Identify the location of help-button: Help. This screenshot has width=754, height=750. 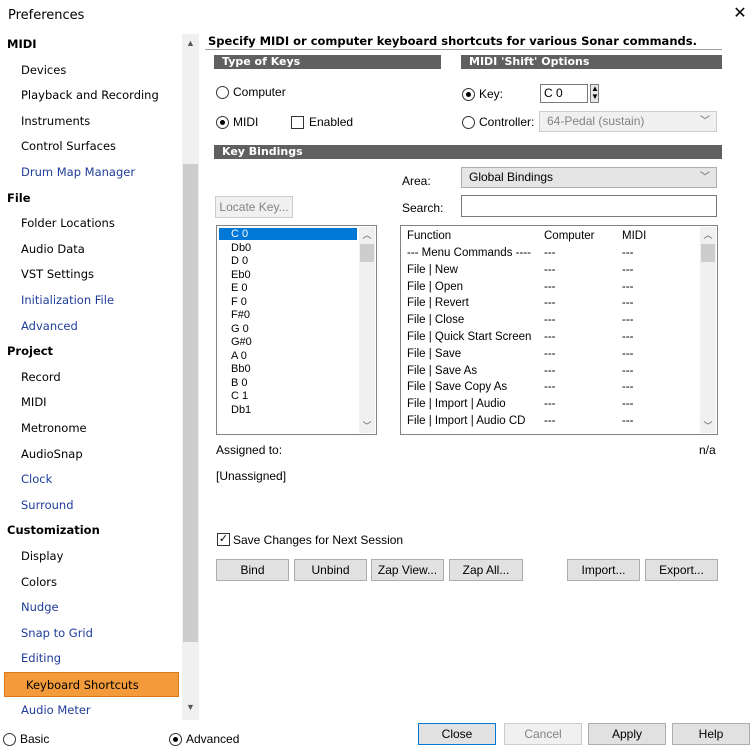
(711, 734).